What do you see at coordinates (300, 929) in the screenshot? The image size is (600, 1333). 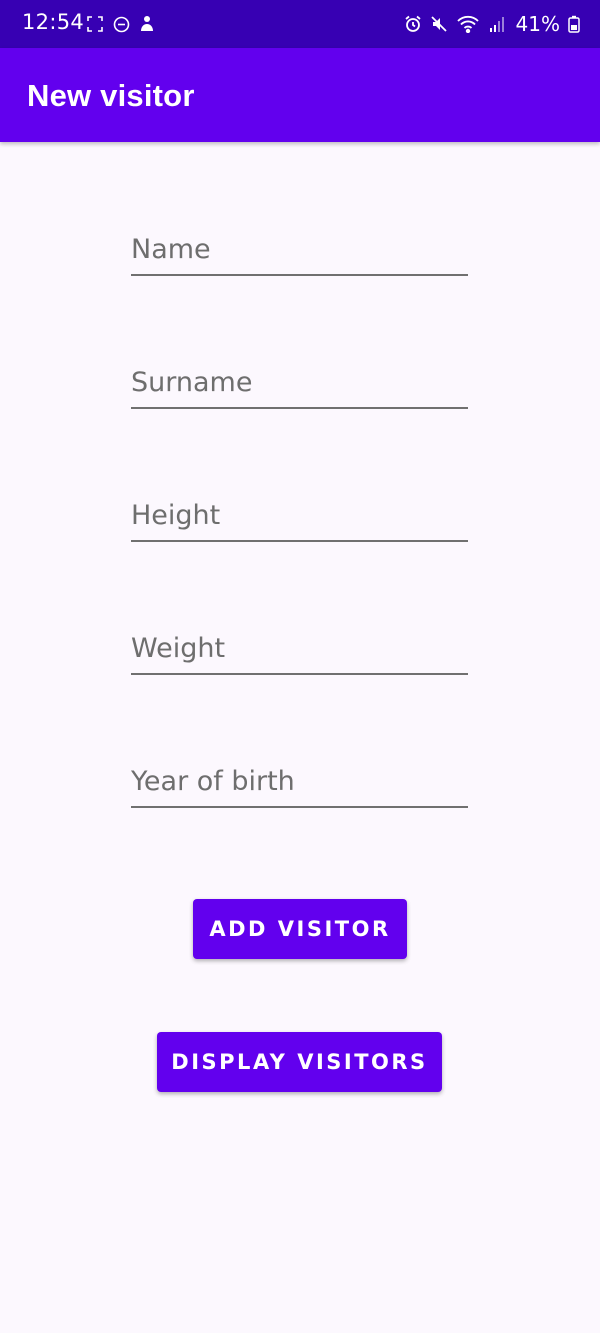 I see `add-visitor-button: ADD VISITOR` at bounding box center [300, 929].